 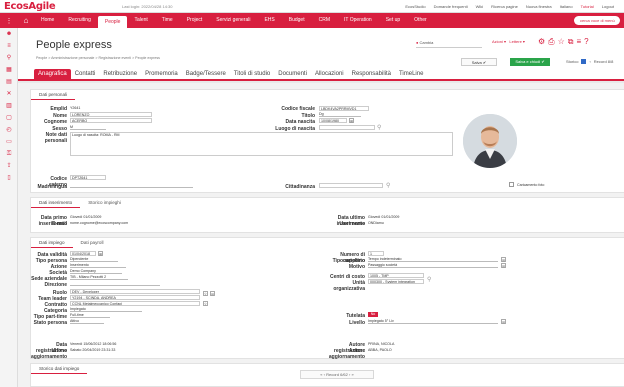 What do you see at coordinates (99, 277) in the screenshot?
I see `sede-aziendale-select: TIB - Milano Pezzotti 2` at bounding box center [99, 277].